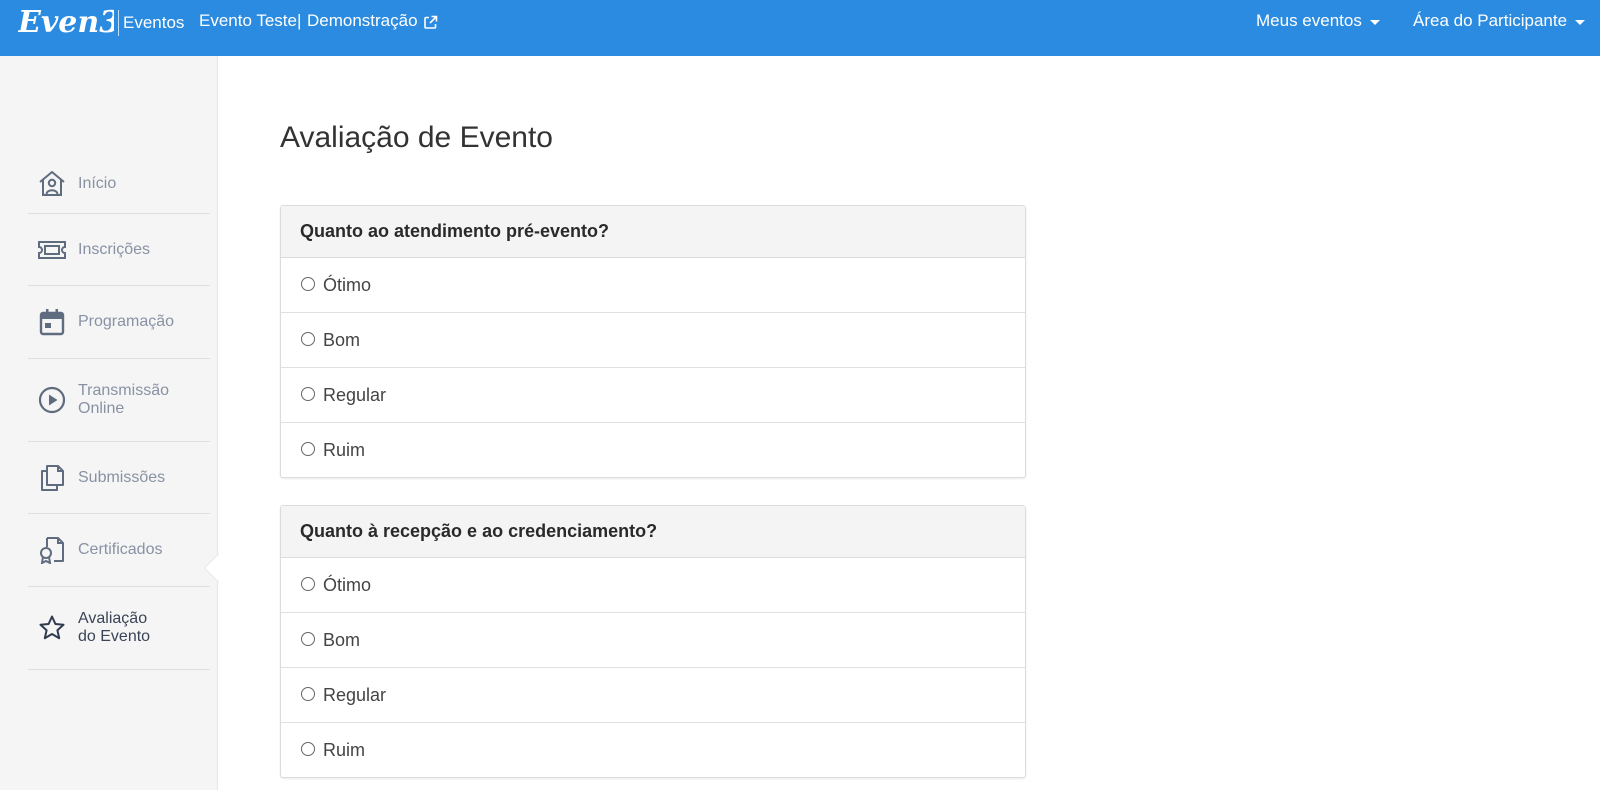  Describe the element at coordinates (52, 628) in the screenshot. I see `star-icon` at that location.